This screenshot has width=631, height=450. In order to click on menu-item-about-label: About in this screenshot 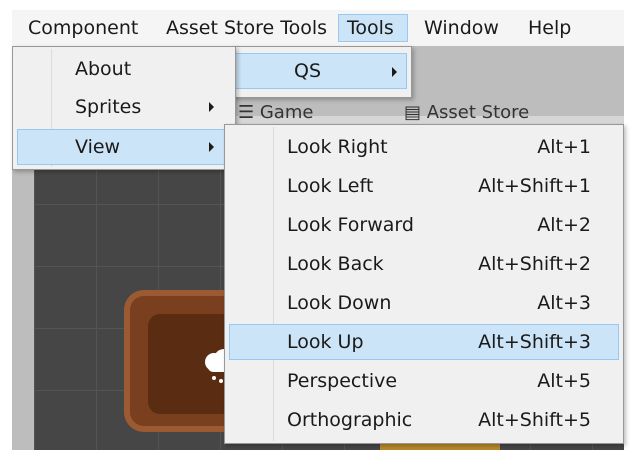, I will do `click(103, 69)`.